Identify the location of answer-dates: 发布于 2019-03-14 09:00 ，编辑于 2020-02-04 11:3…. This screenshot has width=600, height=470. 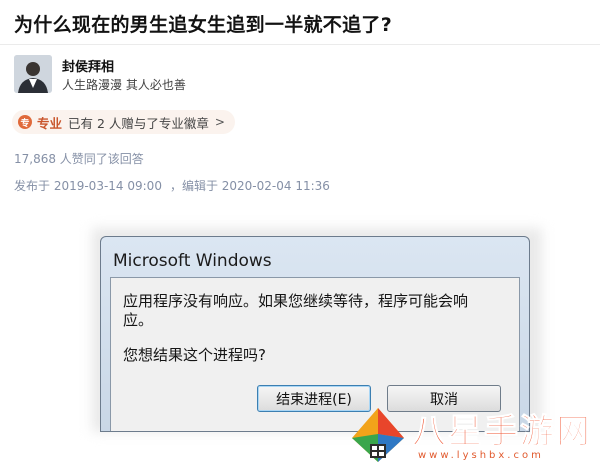
(172, 185).